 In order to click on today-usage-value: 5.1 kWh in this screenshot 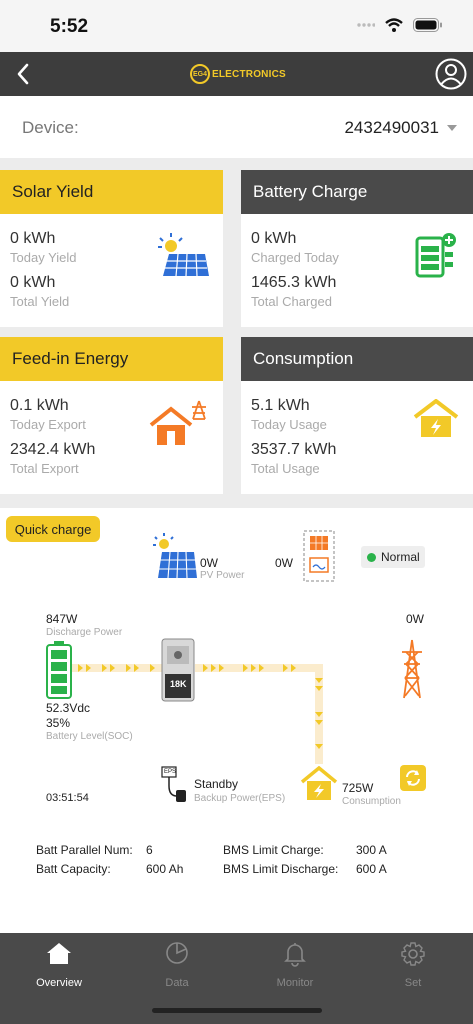, I will do `click(280, 405)`.